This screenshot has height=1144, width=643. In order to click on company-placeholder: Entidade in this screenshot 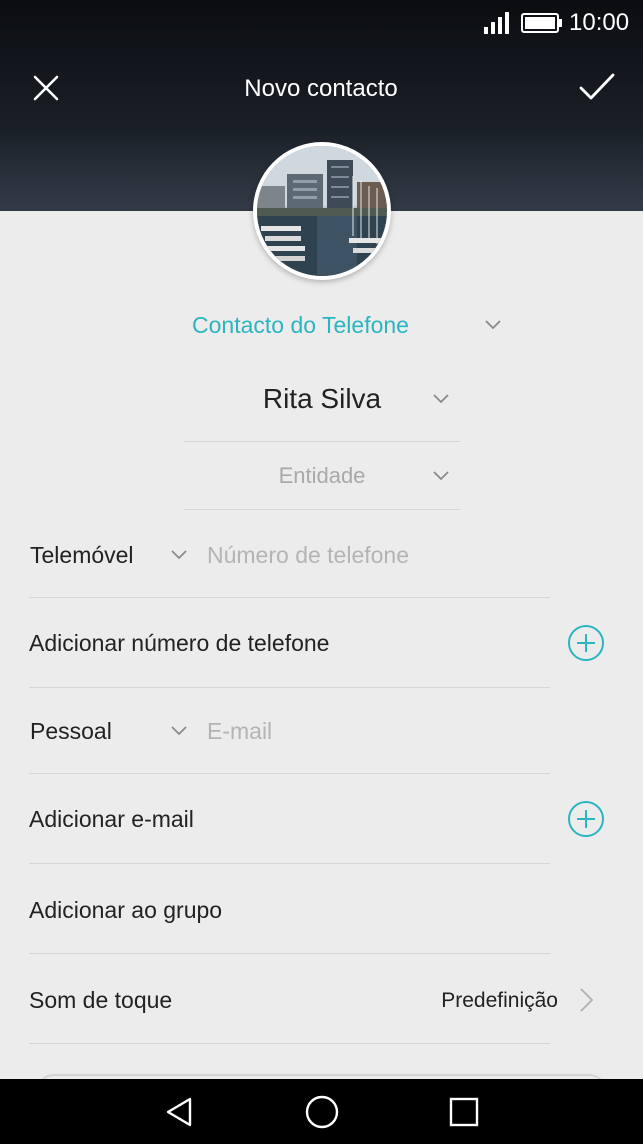, I will do `click(322, 475)`.